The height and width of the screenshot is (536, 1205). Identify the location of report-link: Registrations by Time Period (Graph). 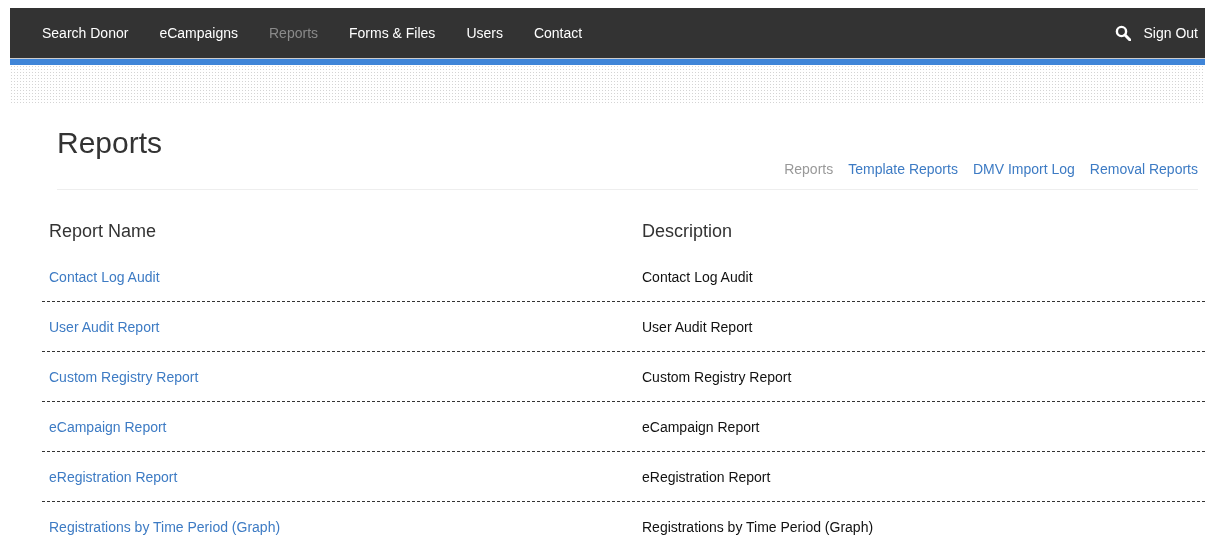
(165, 526).